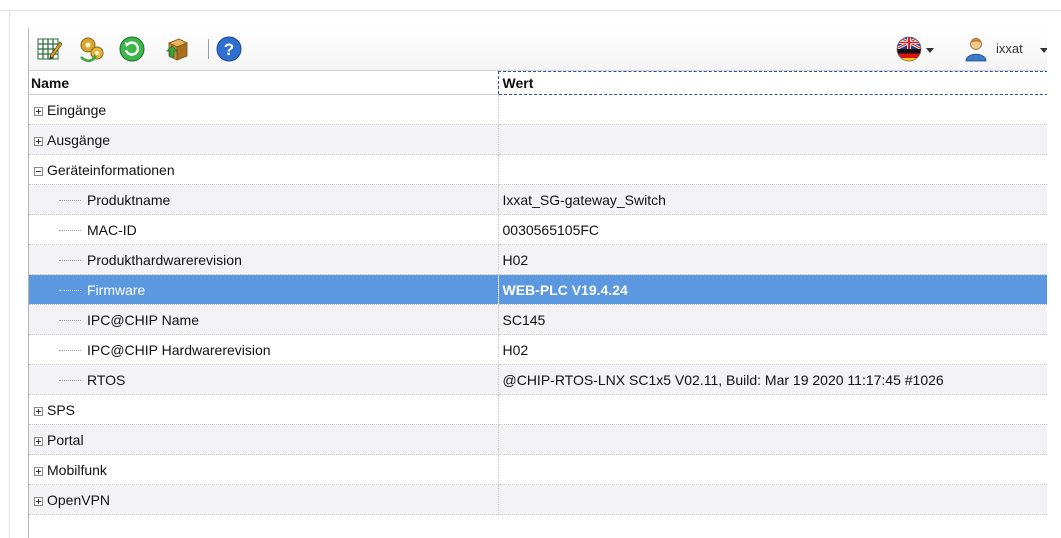 The image size is (1061, 538). Describe the element at coordinates (143, 319) in the screenshot. I see `row-label: IPC@CHIP Name` at that location.